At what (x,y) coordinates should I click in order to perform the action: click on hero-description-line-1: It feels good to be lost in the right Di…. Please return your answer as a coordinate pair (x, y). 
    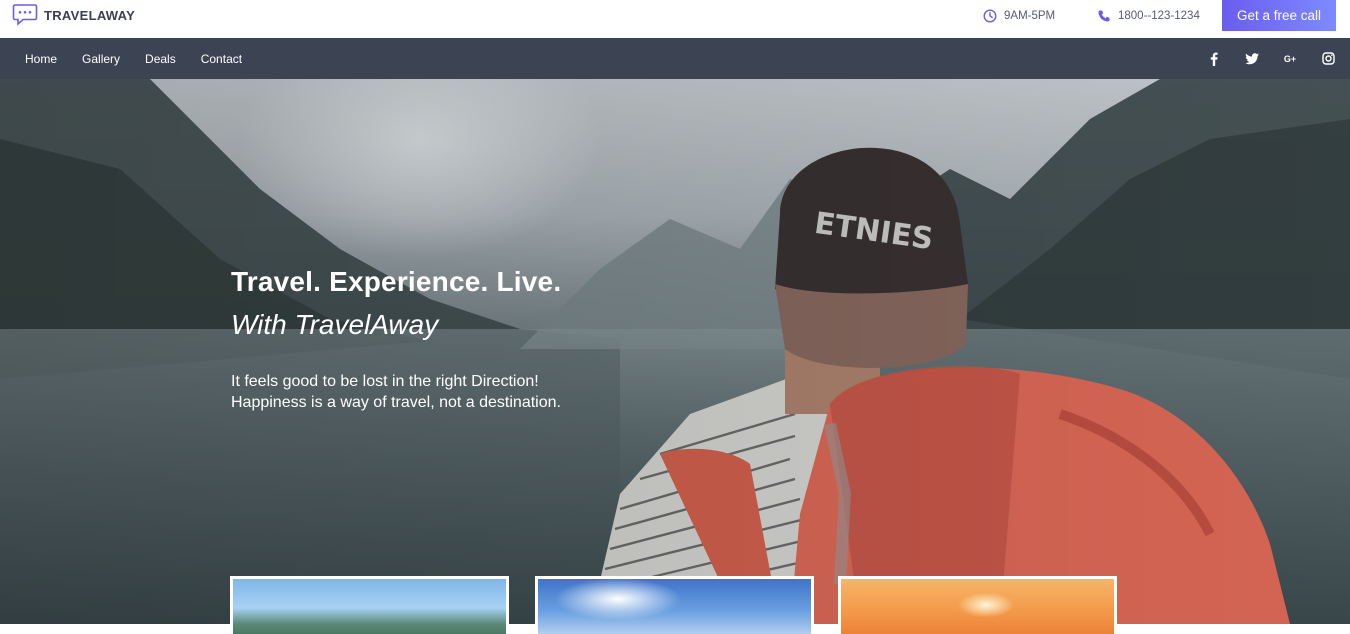
    Looking at the image, I should click on (385, 381).